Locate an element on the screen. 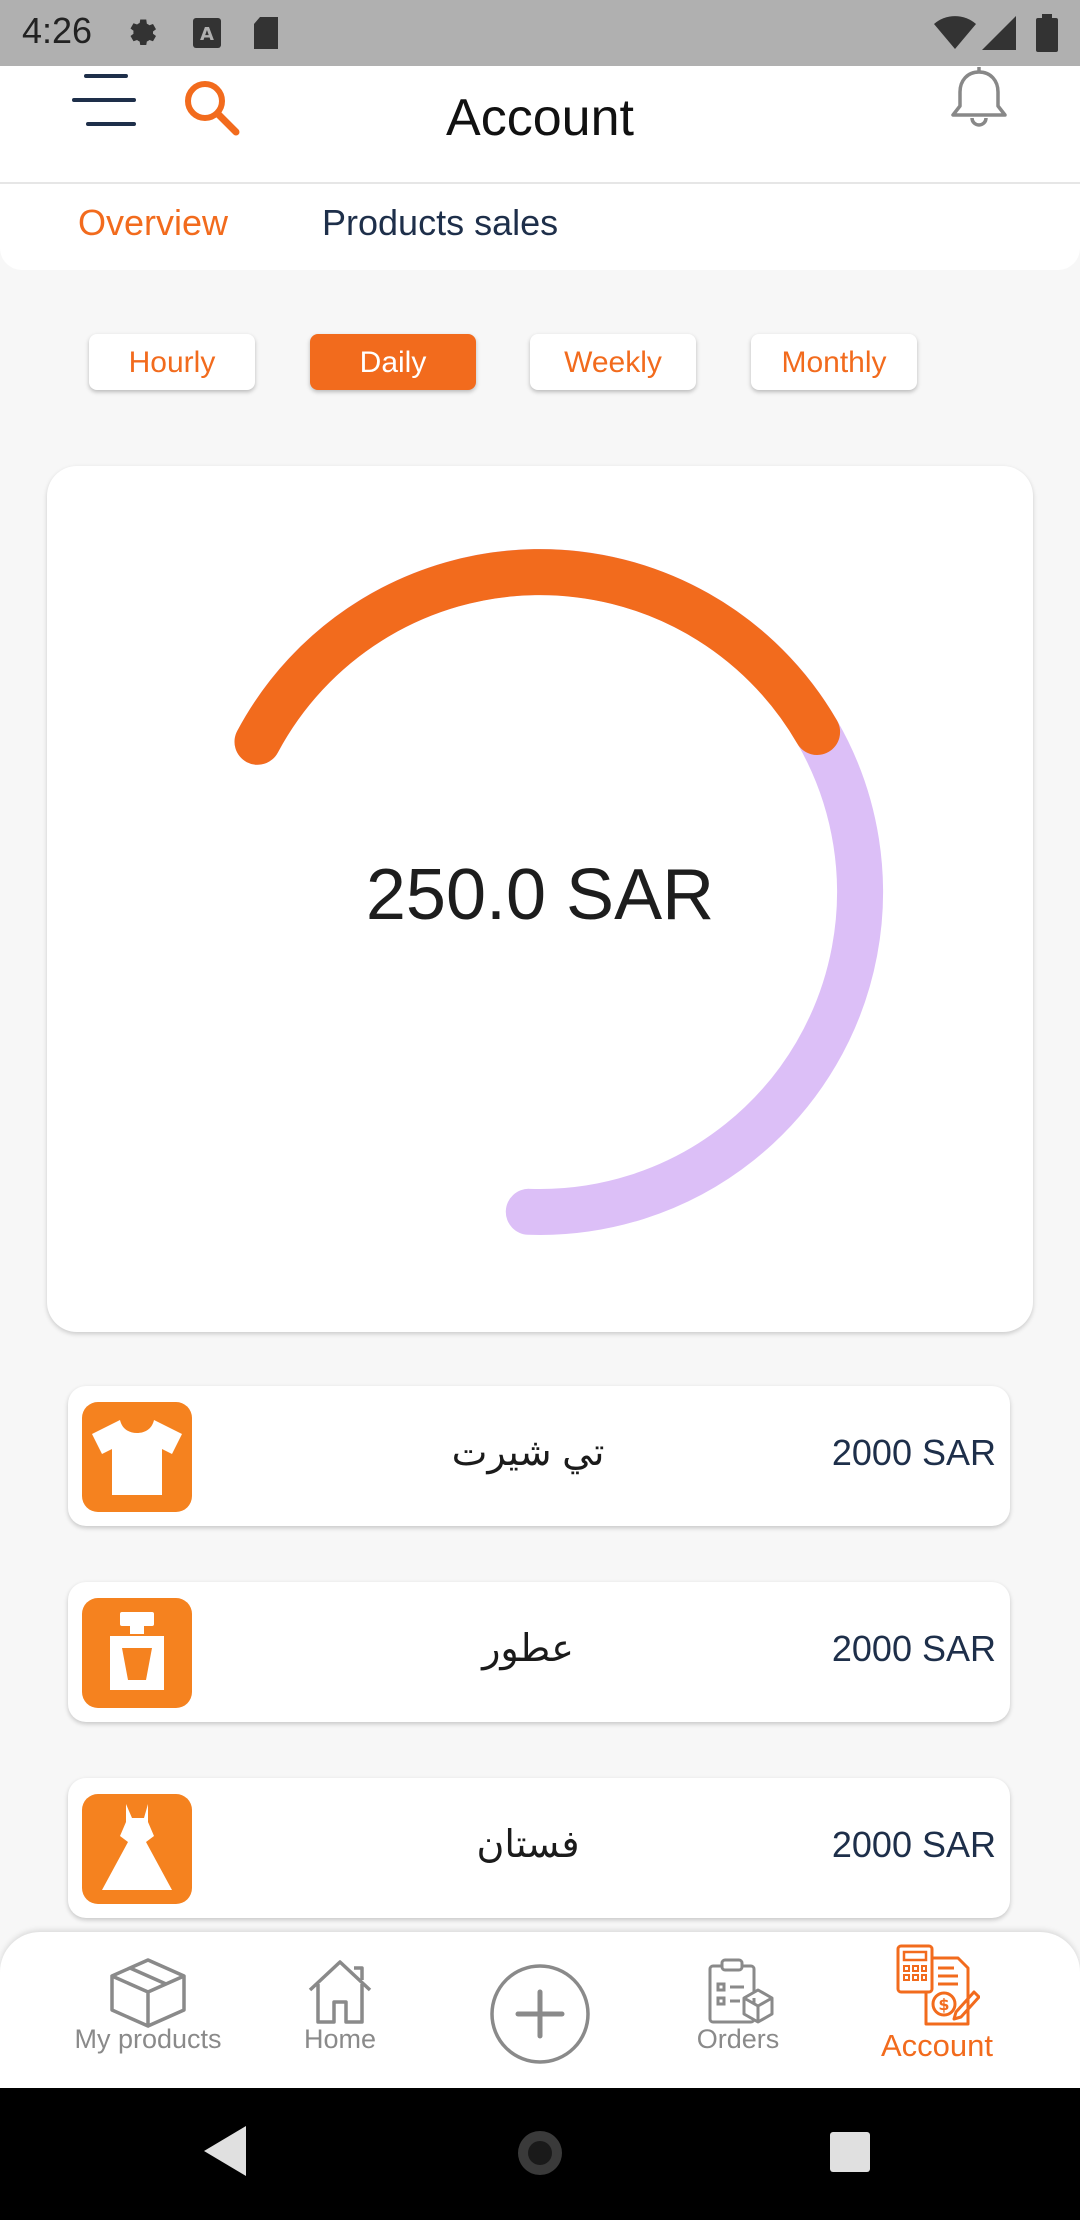  dress-icon is located at coordinates (137, 1849).